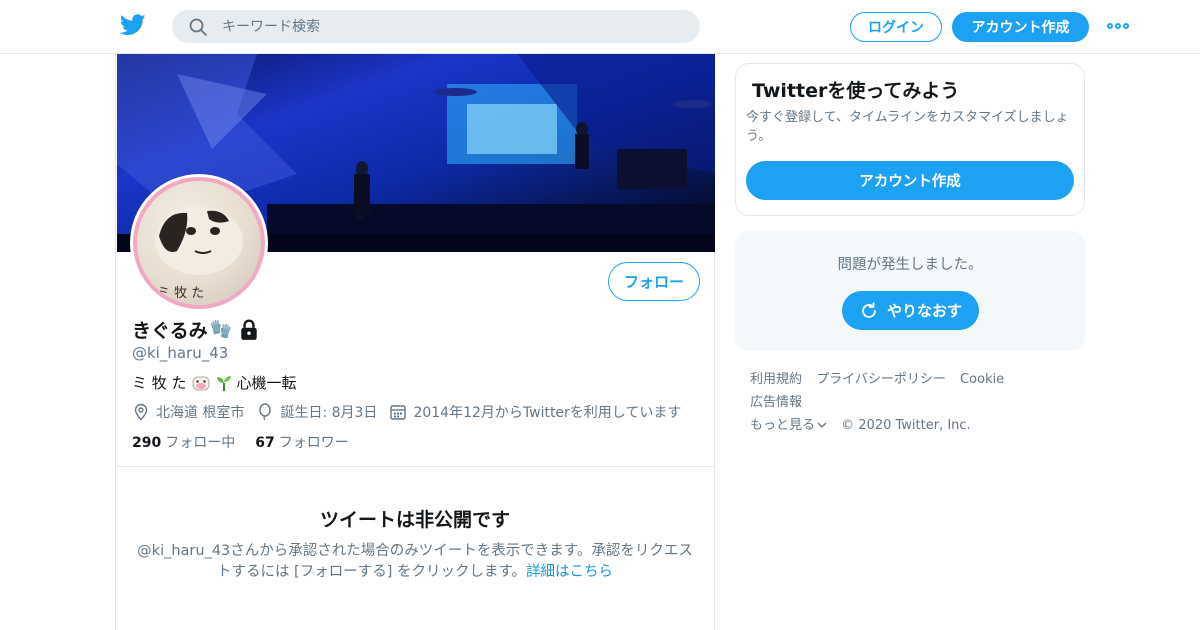 Image resolution: width=1200 pixels, height=630 pixels. I want to click on refresh-icon, so click(869, 309).